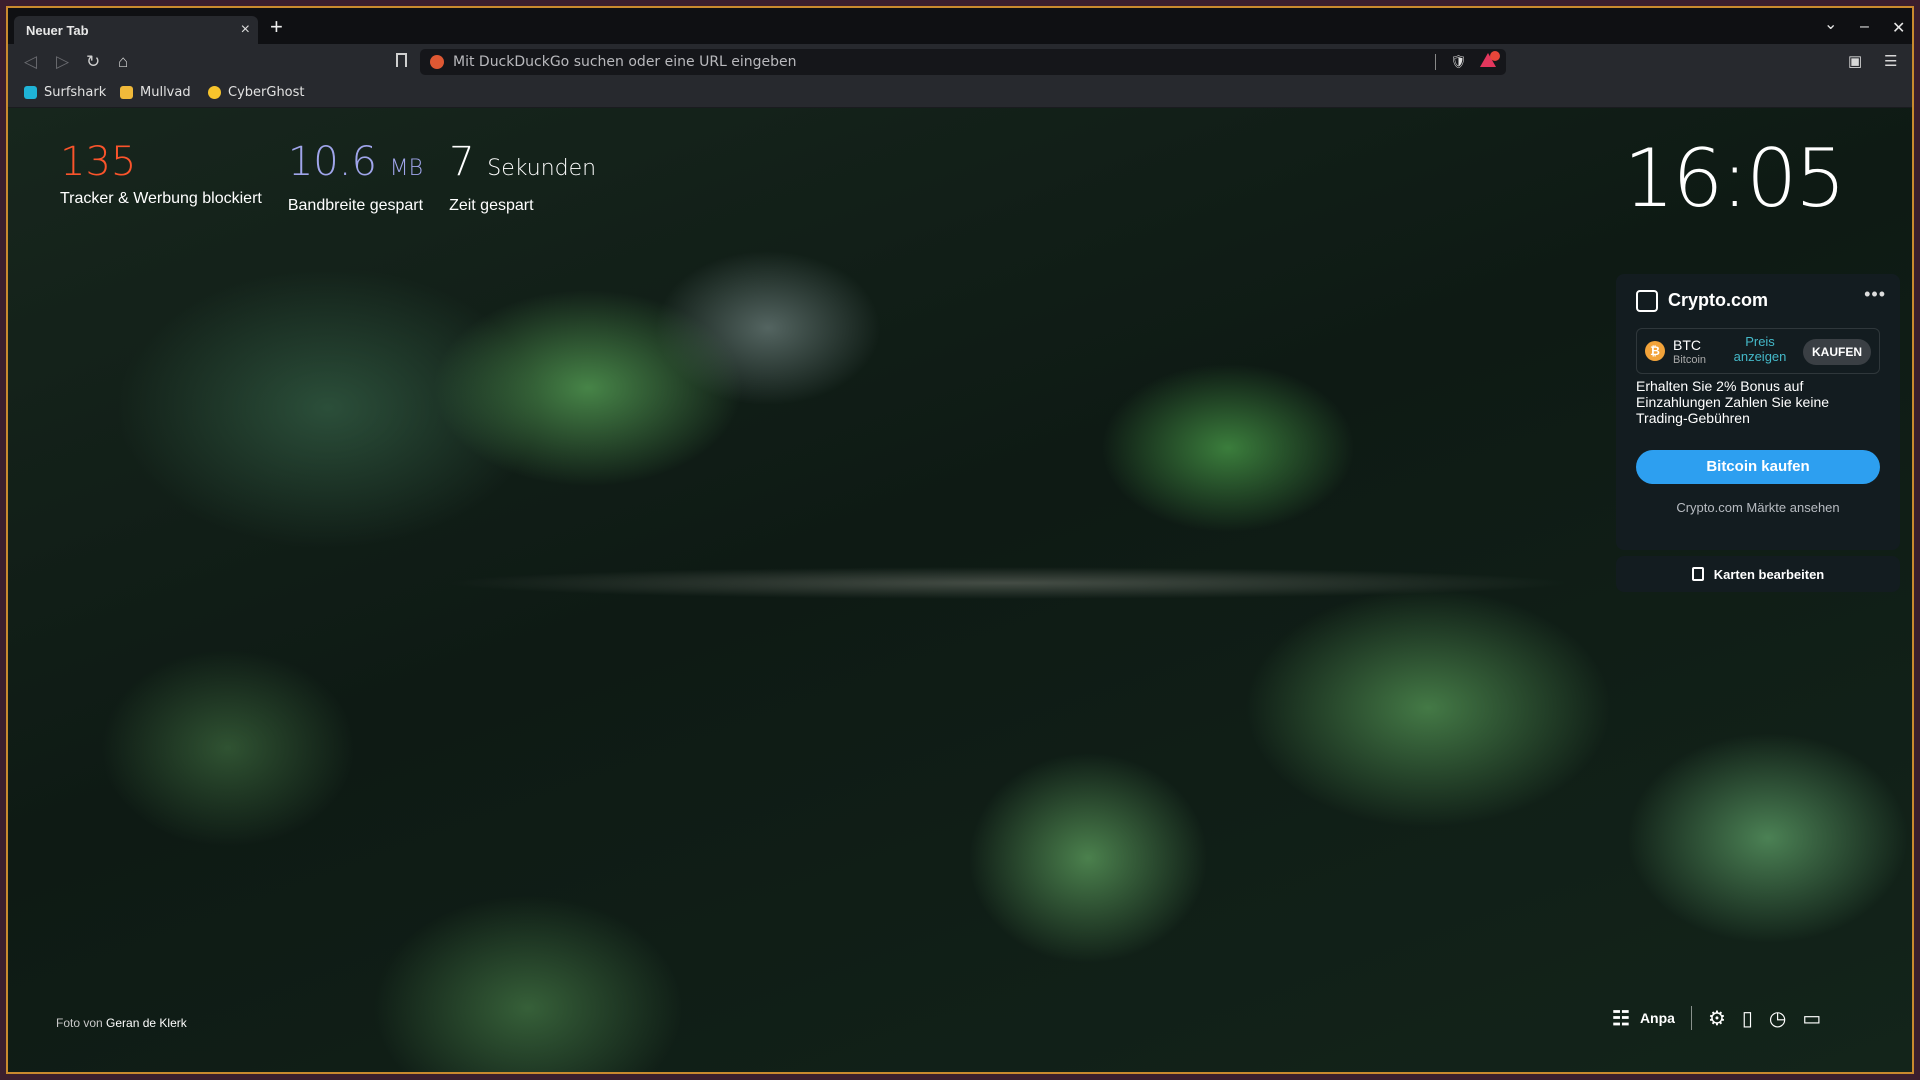 This screenshot has width=1920, height=1080. I want to click on brave-talk-icon: ▭, so click(1811, 1018).